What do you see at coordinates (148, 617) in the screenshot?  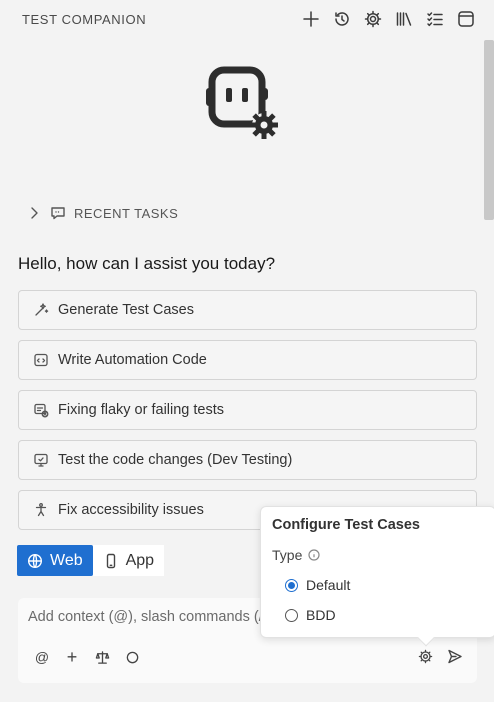 I see `chat-input` at bounding box center [148, 617].